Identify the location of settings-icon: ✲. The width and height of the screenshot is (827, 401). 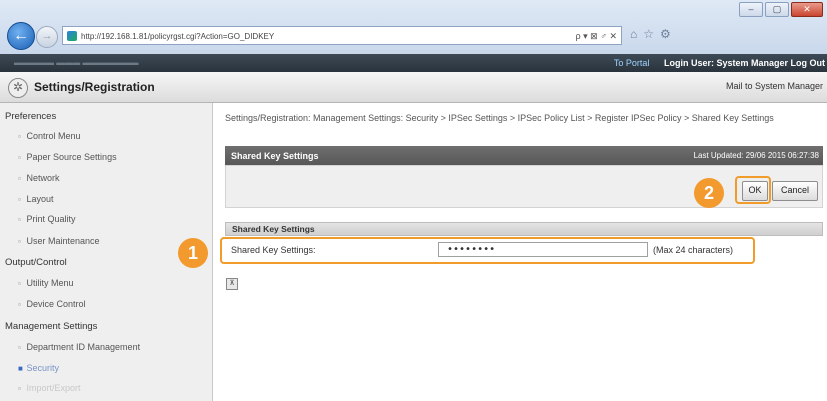
(18, 88).